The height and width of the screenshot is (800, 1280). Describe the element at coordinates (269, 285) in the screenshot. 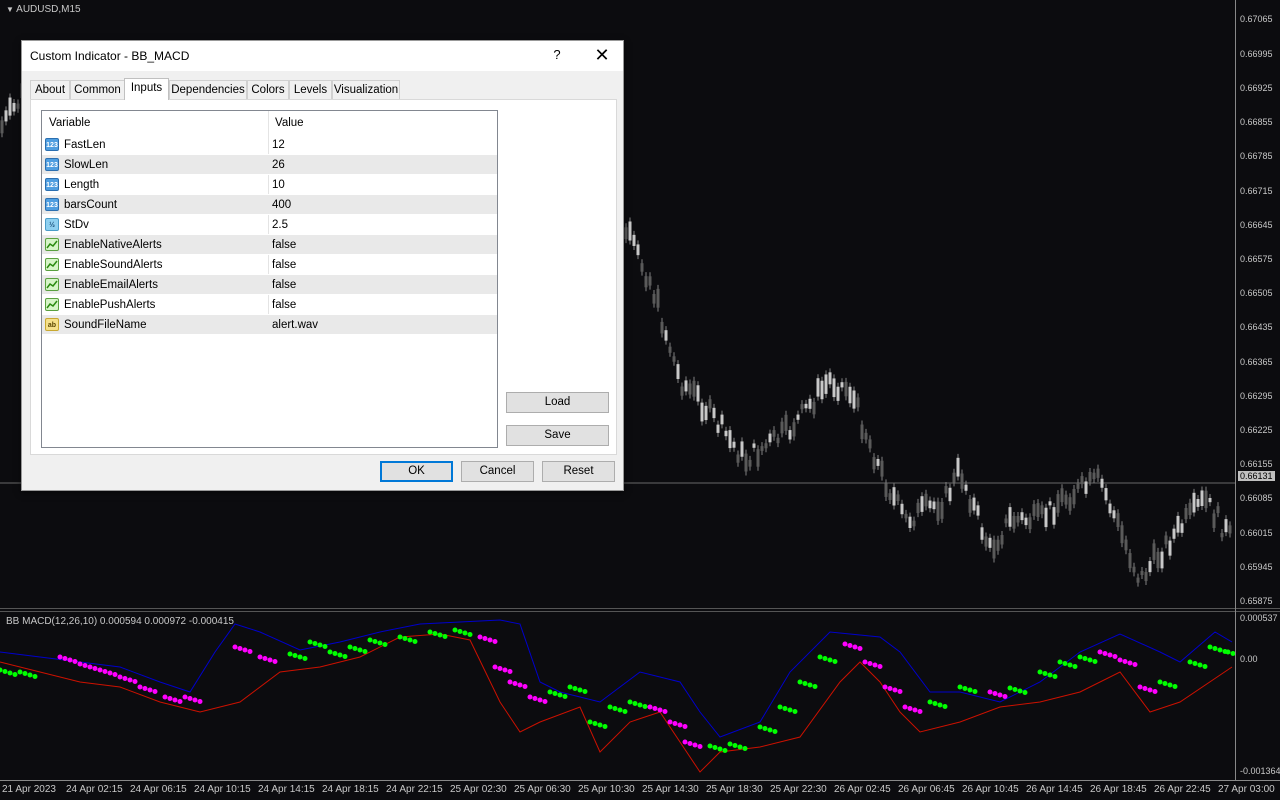

I see `grid-row-enableemailalerts: EnableEmailAlerts false` at that location.